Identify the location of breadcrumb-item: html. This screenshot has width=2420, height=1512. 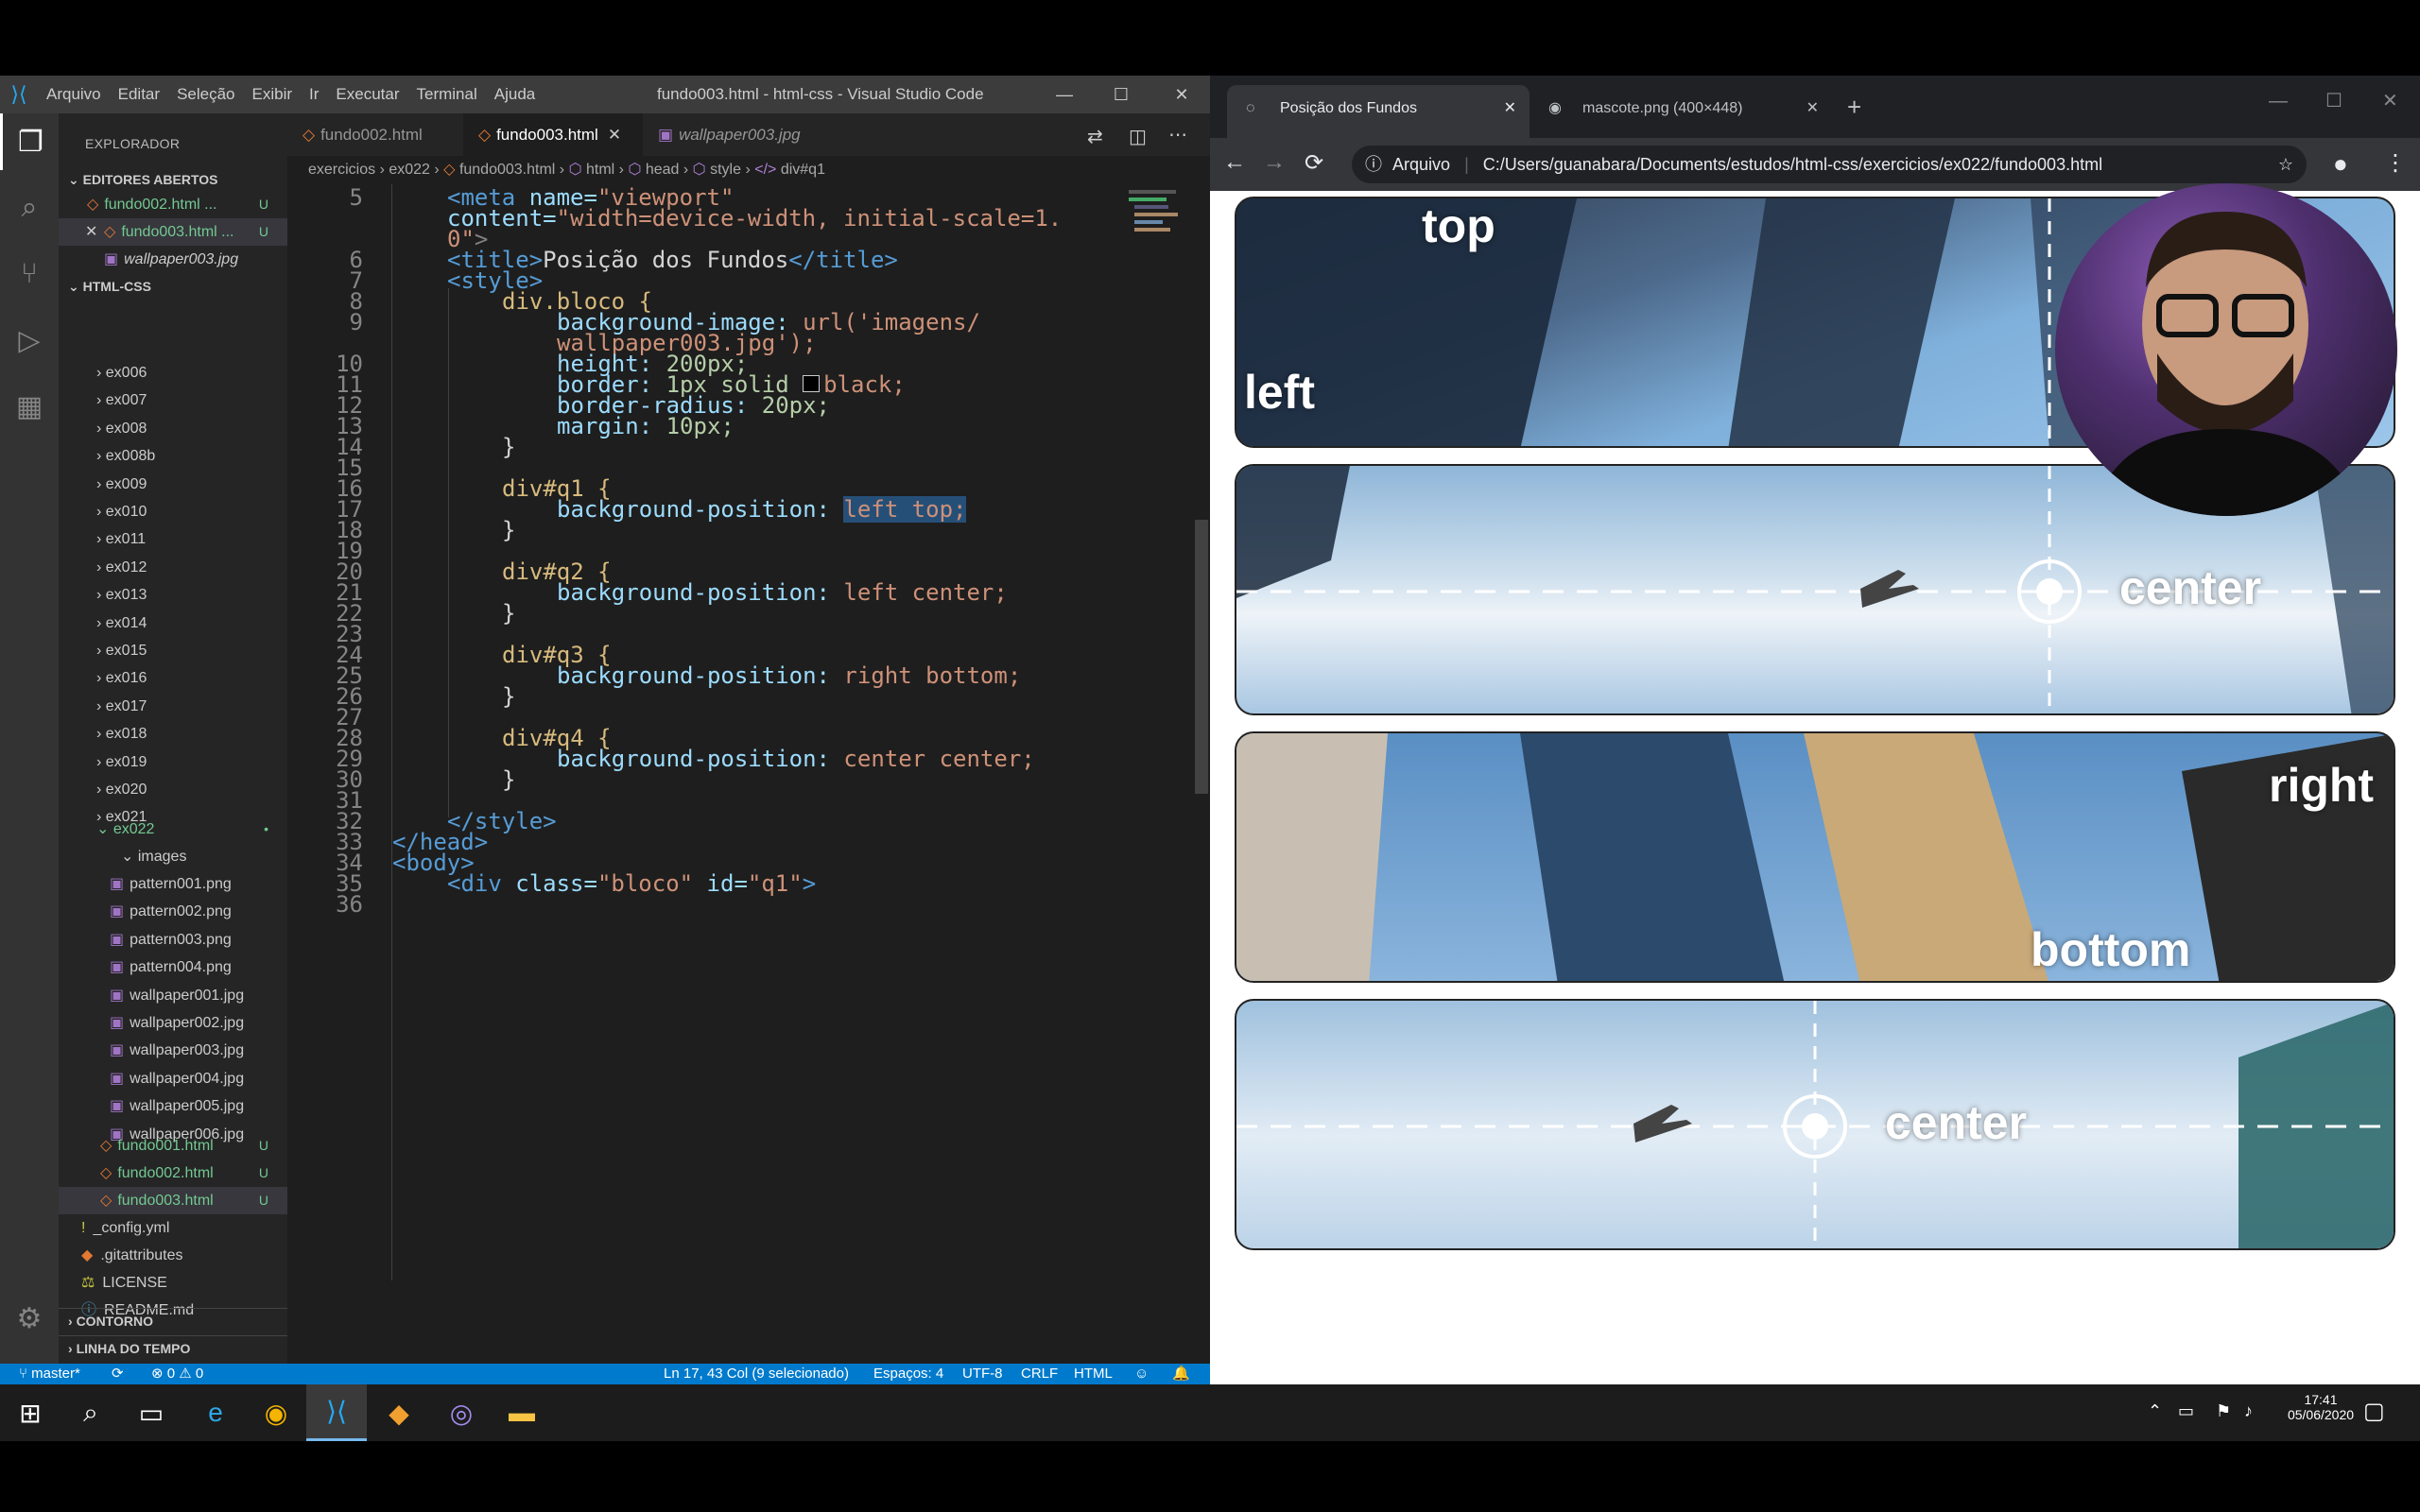
(600, 170).